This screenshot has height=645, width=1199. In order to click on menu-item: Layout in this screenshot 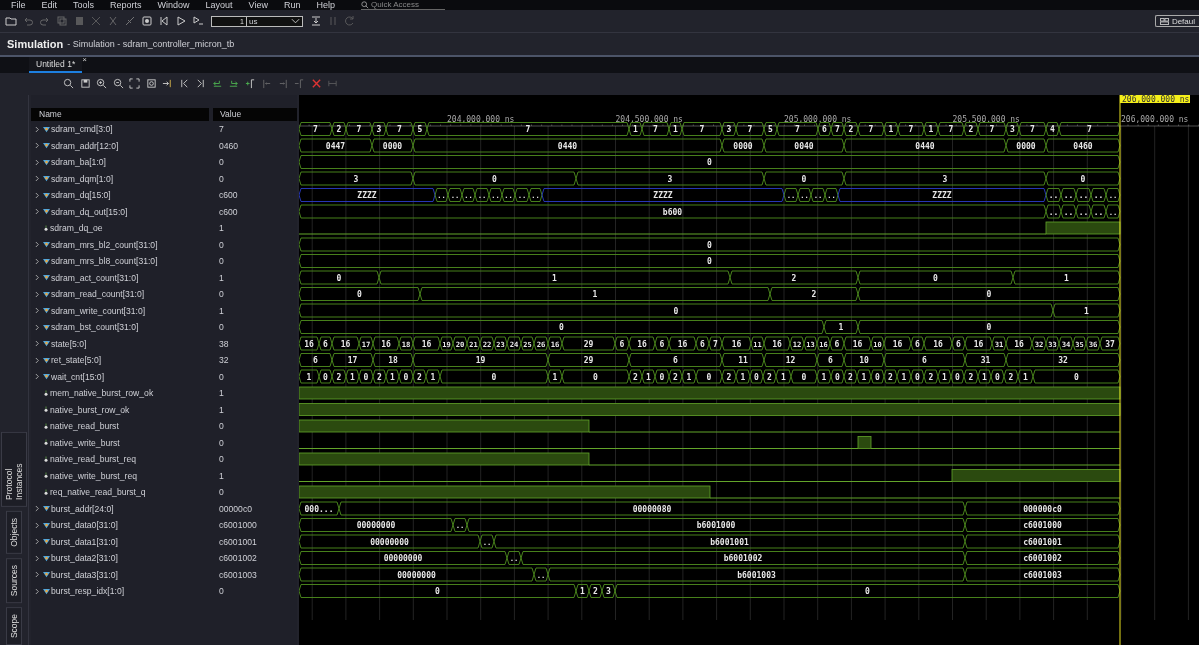, I will do `click(219, 5)`.